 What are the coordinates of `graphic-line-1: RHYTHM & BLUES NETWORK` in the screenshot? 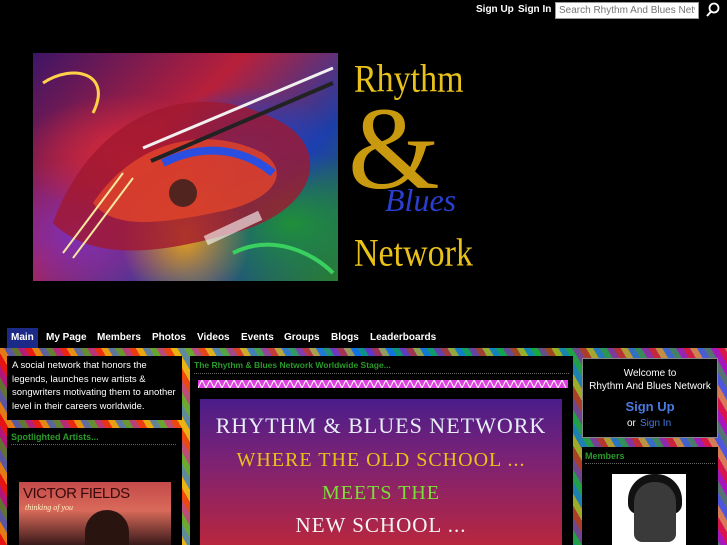 It's located at (381, 425).